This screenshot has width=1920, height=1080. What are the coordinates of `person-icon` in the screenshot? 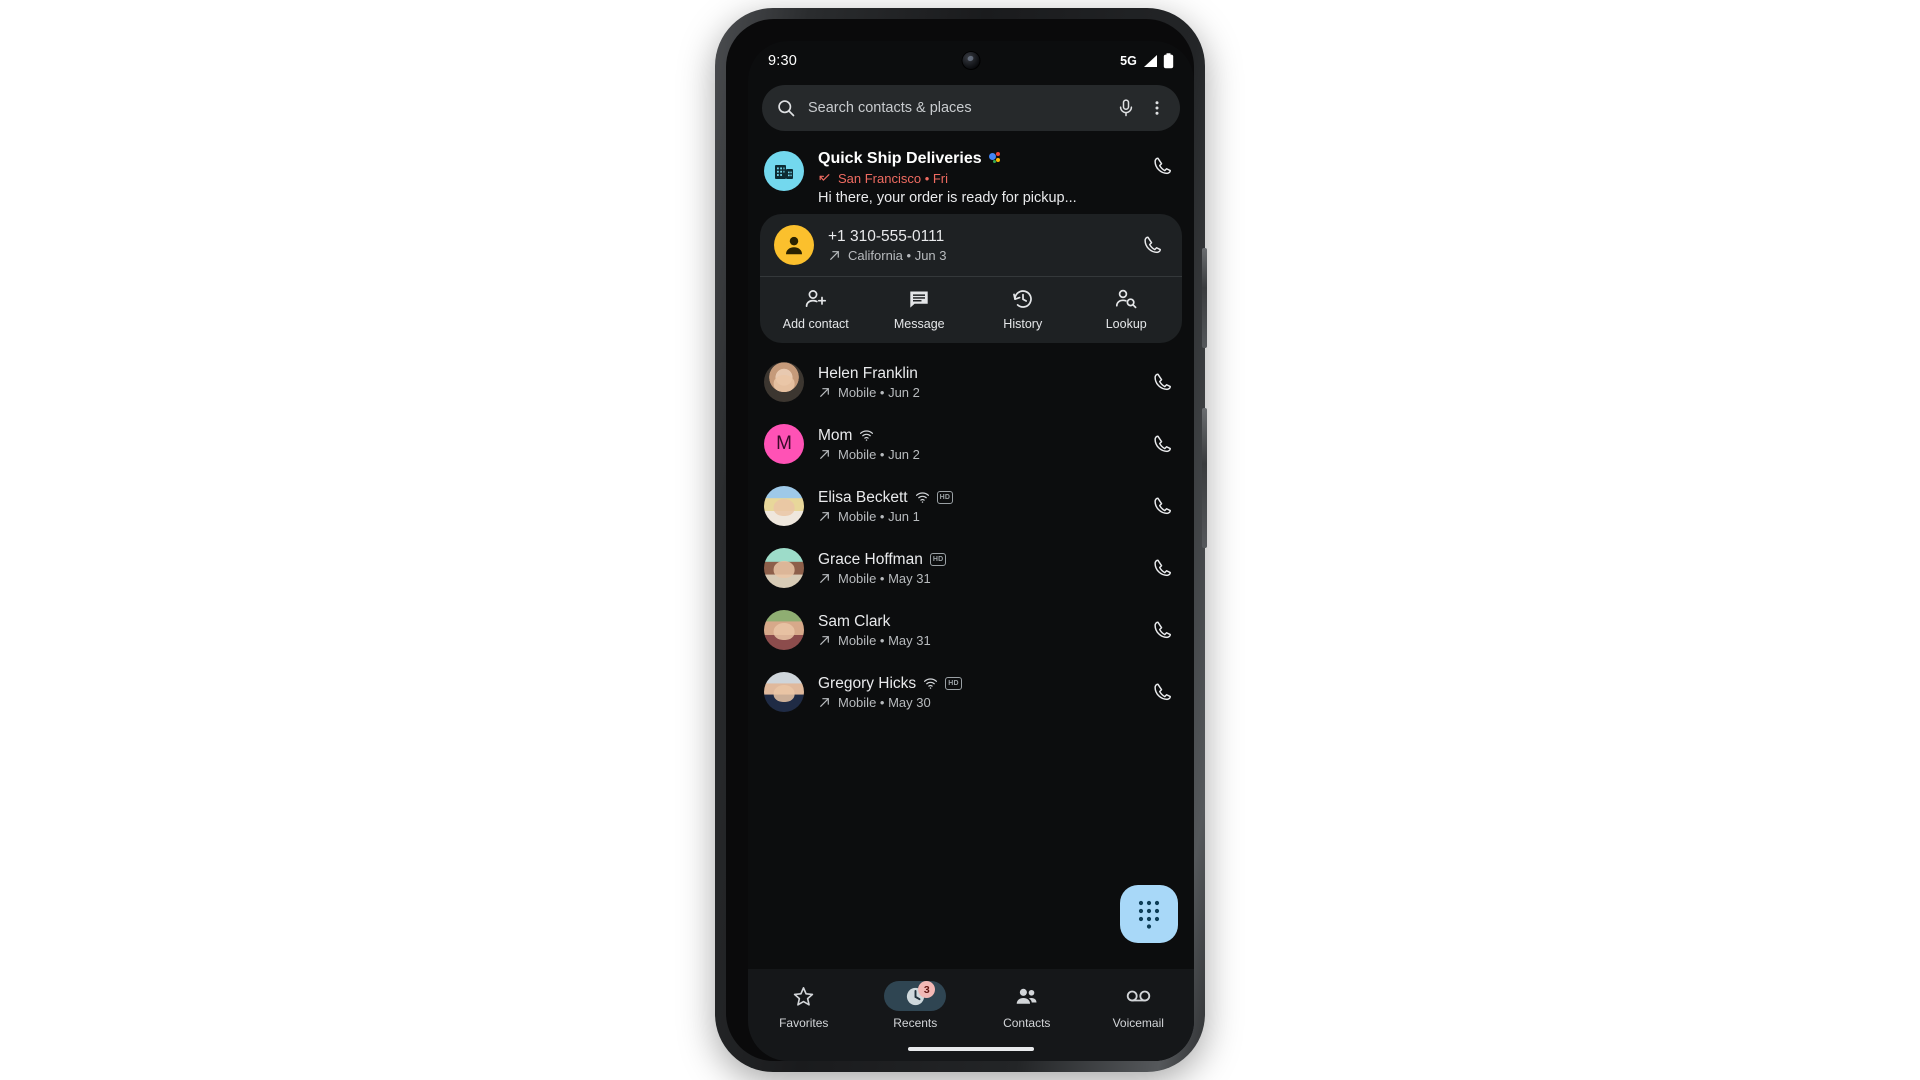 It's located at (794, 245).